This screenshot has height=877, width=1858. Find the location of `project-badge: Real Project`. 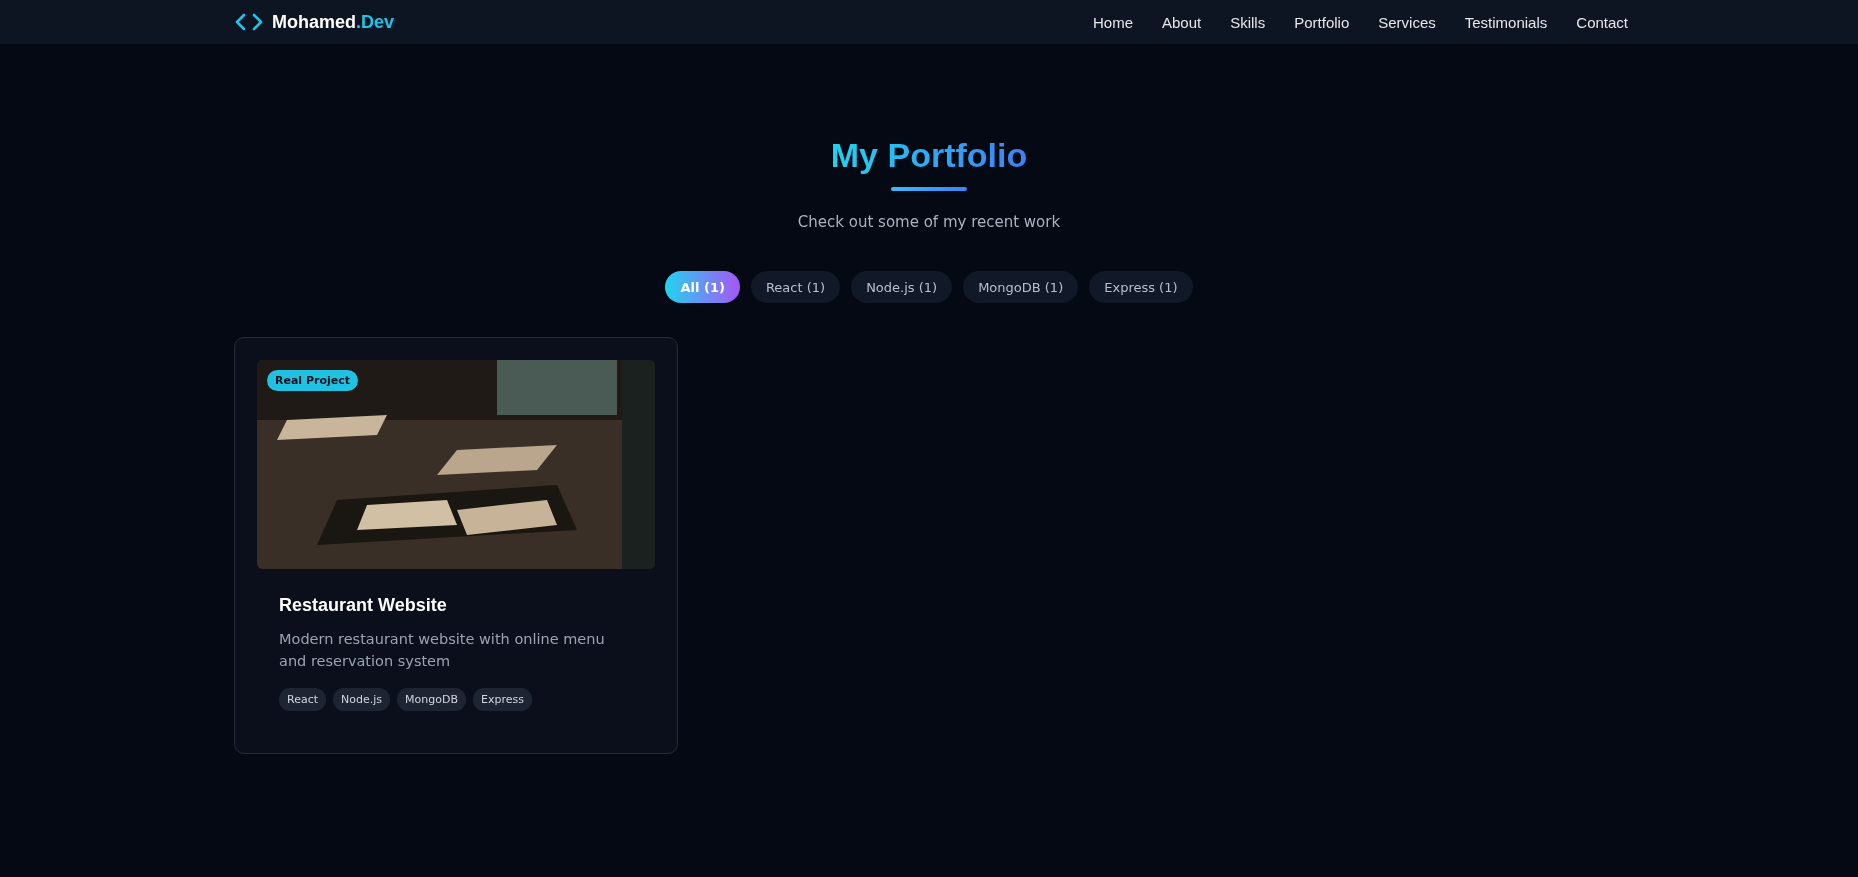

project-badge: Real Project is located at coordinates (312, 380).